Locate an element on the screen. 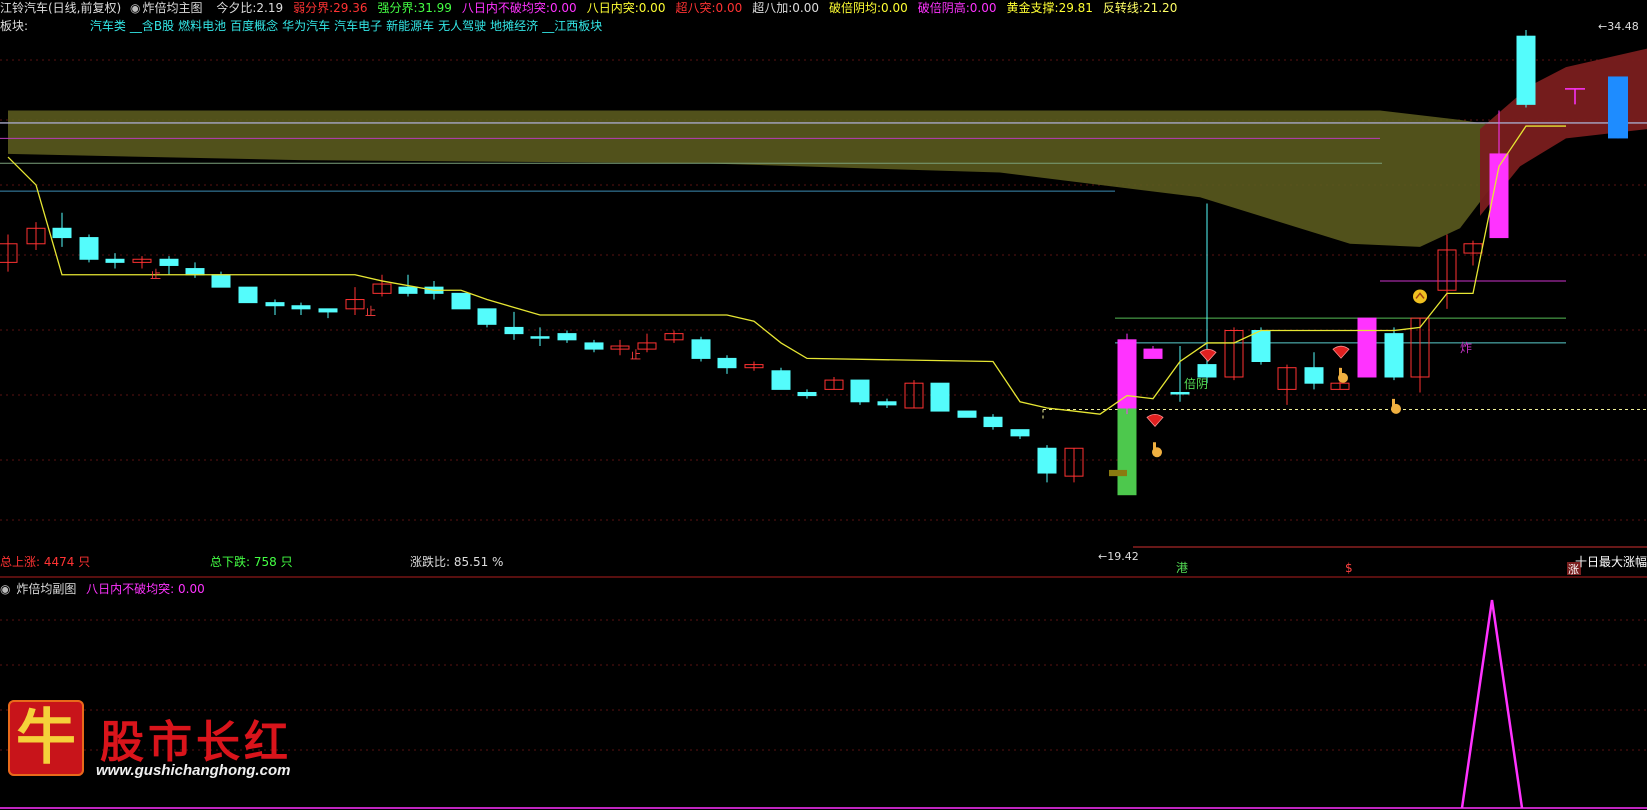  sector-item: 汽车电子 is located at coordinates (358, 26).